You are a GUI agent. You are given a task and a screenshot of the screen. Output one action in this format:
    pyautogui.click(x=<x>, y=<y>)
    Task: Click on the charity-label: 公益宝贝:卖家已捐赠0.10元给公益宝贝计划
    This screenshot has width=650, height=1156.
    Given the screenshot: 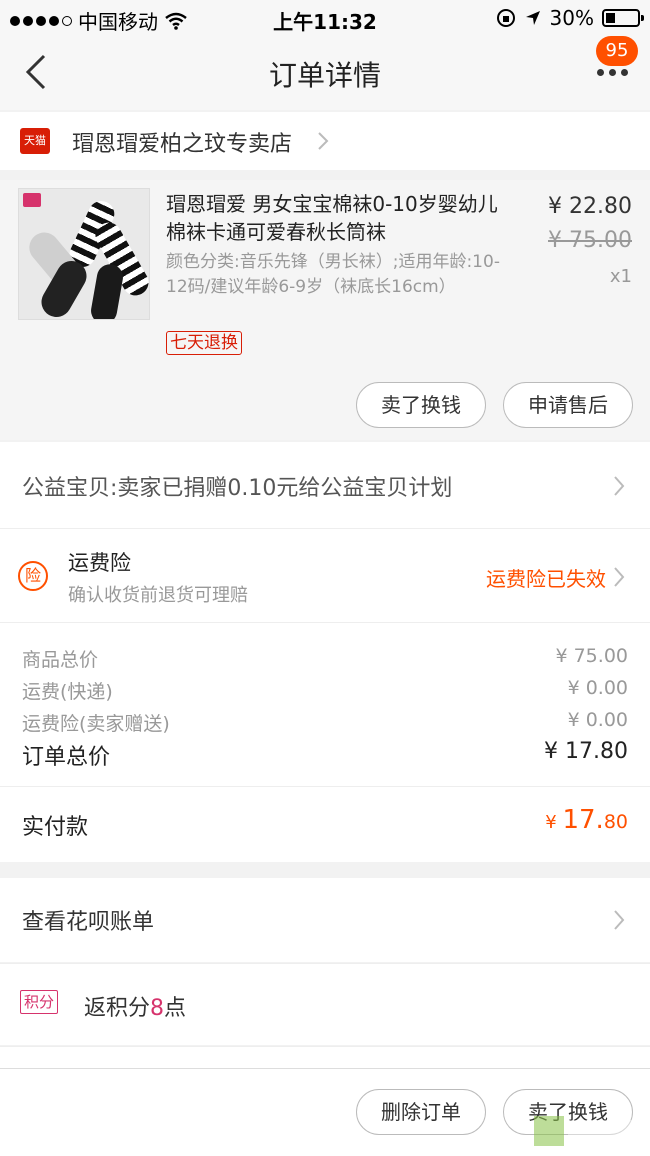 What is the action you would take?
    pyautogui.click(x=237, y=488)
    